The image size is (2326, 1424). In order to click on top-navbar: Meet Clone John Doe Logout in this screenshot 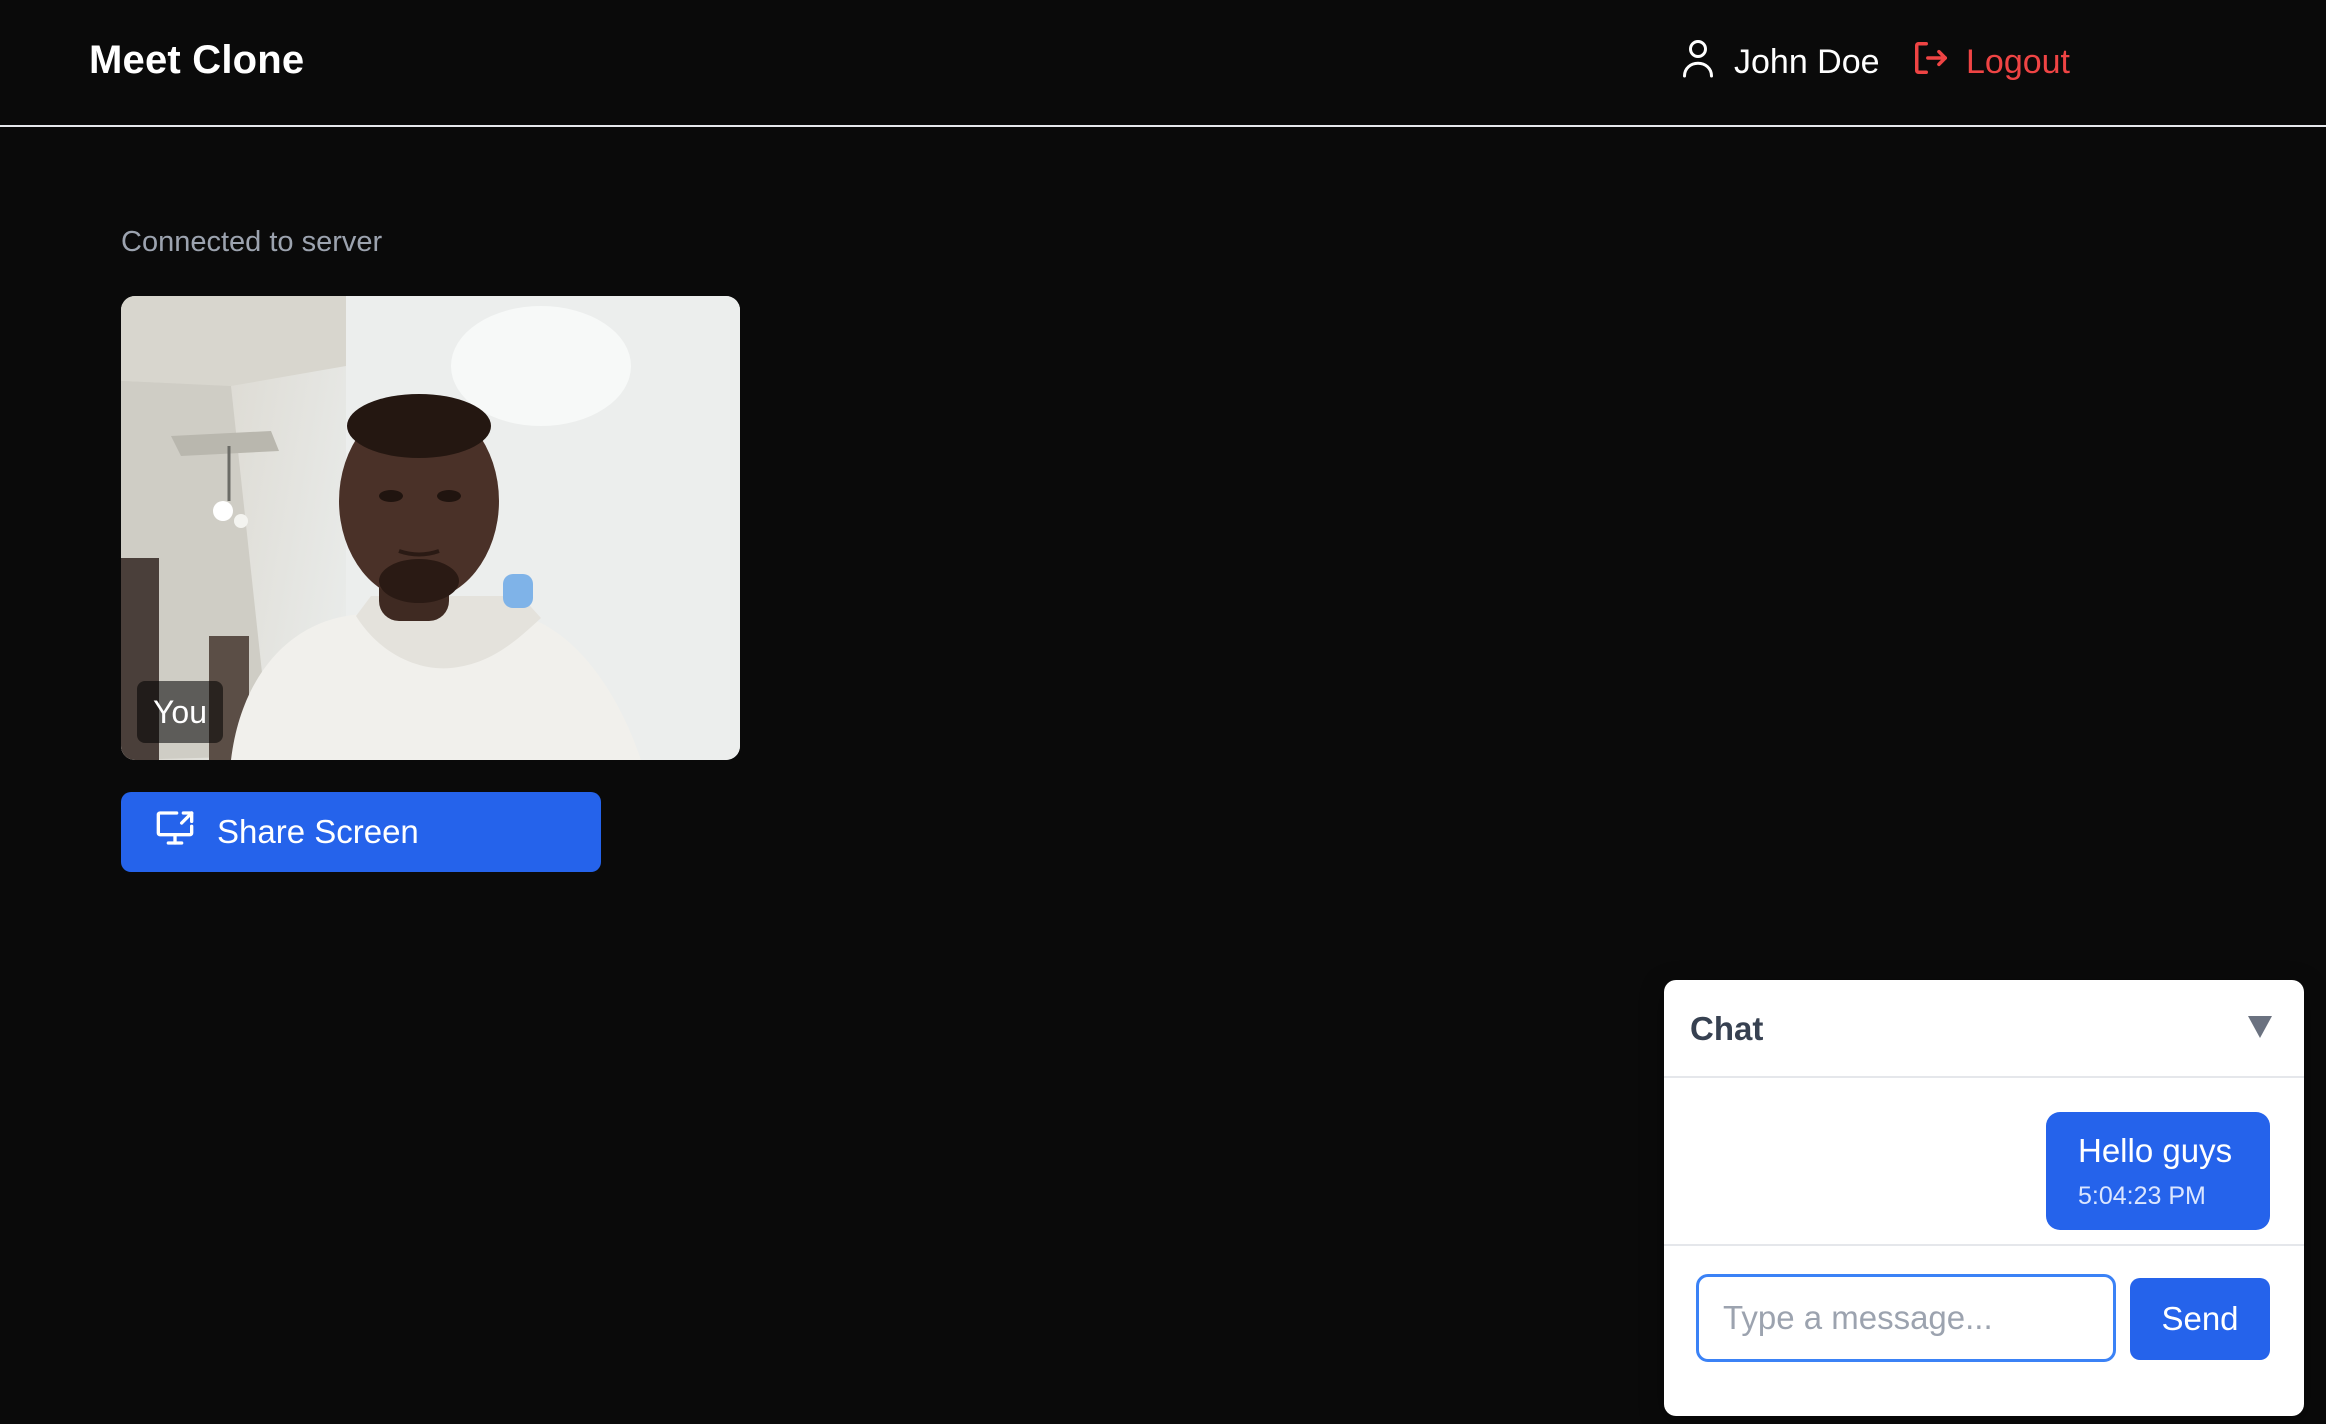, I will do `click(1163, 63)`.